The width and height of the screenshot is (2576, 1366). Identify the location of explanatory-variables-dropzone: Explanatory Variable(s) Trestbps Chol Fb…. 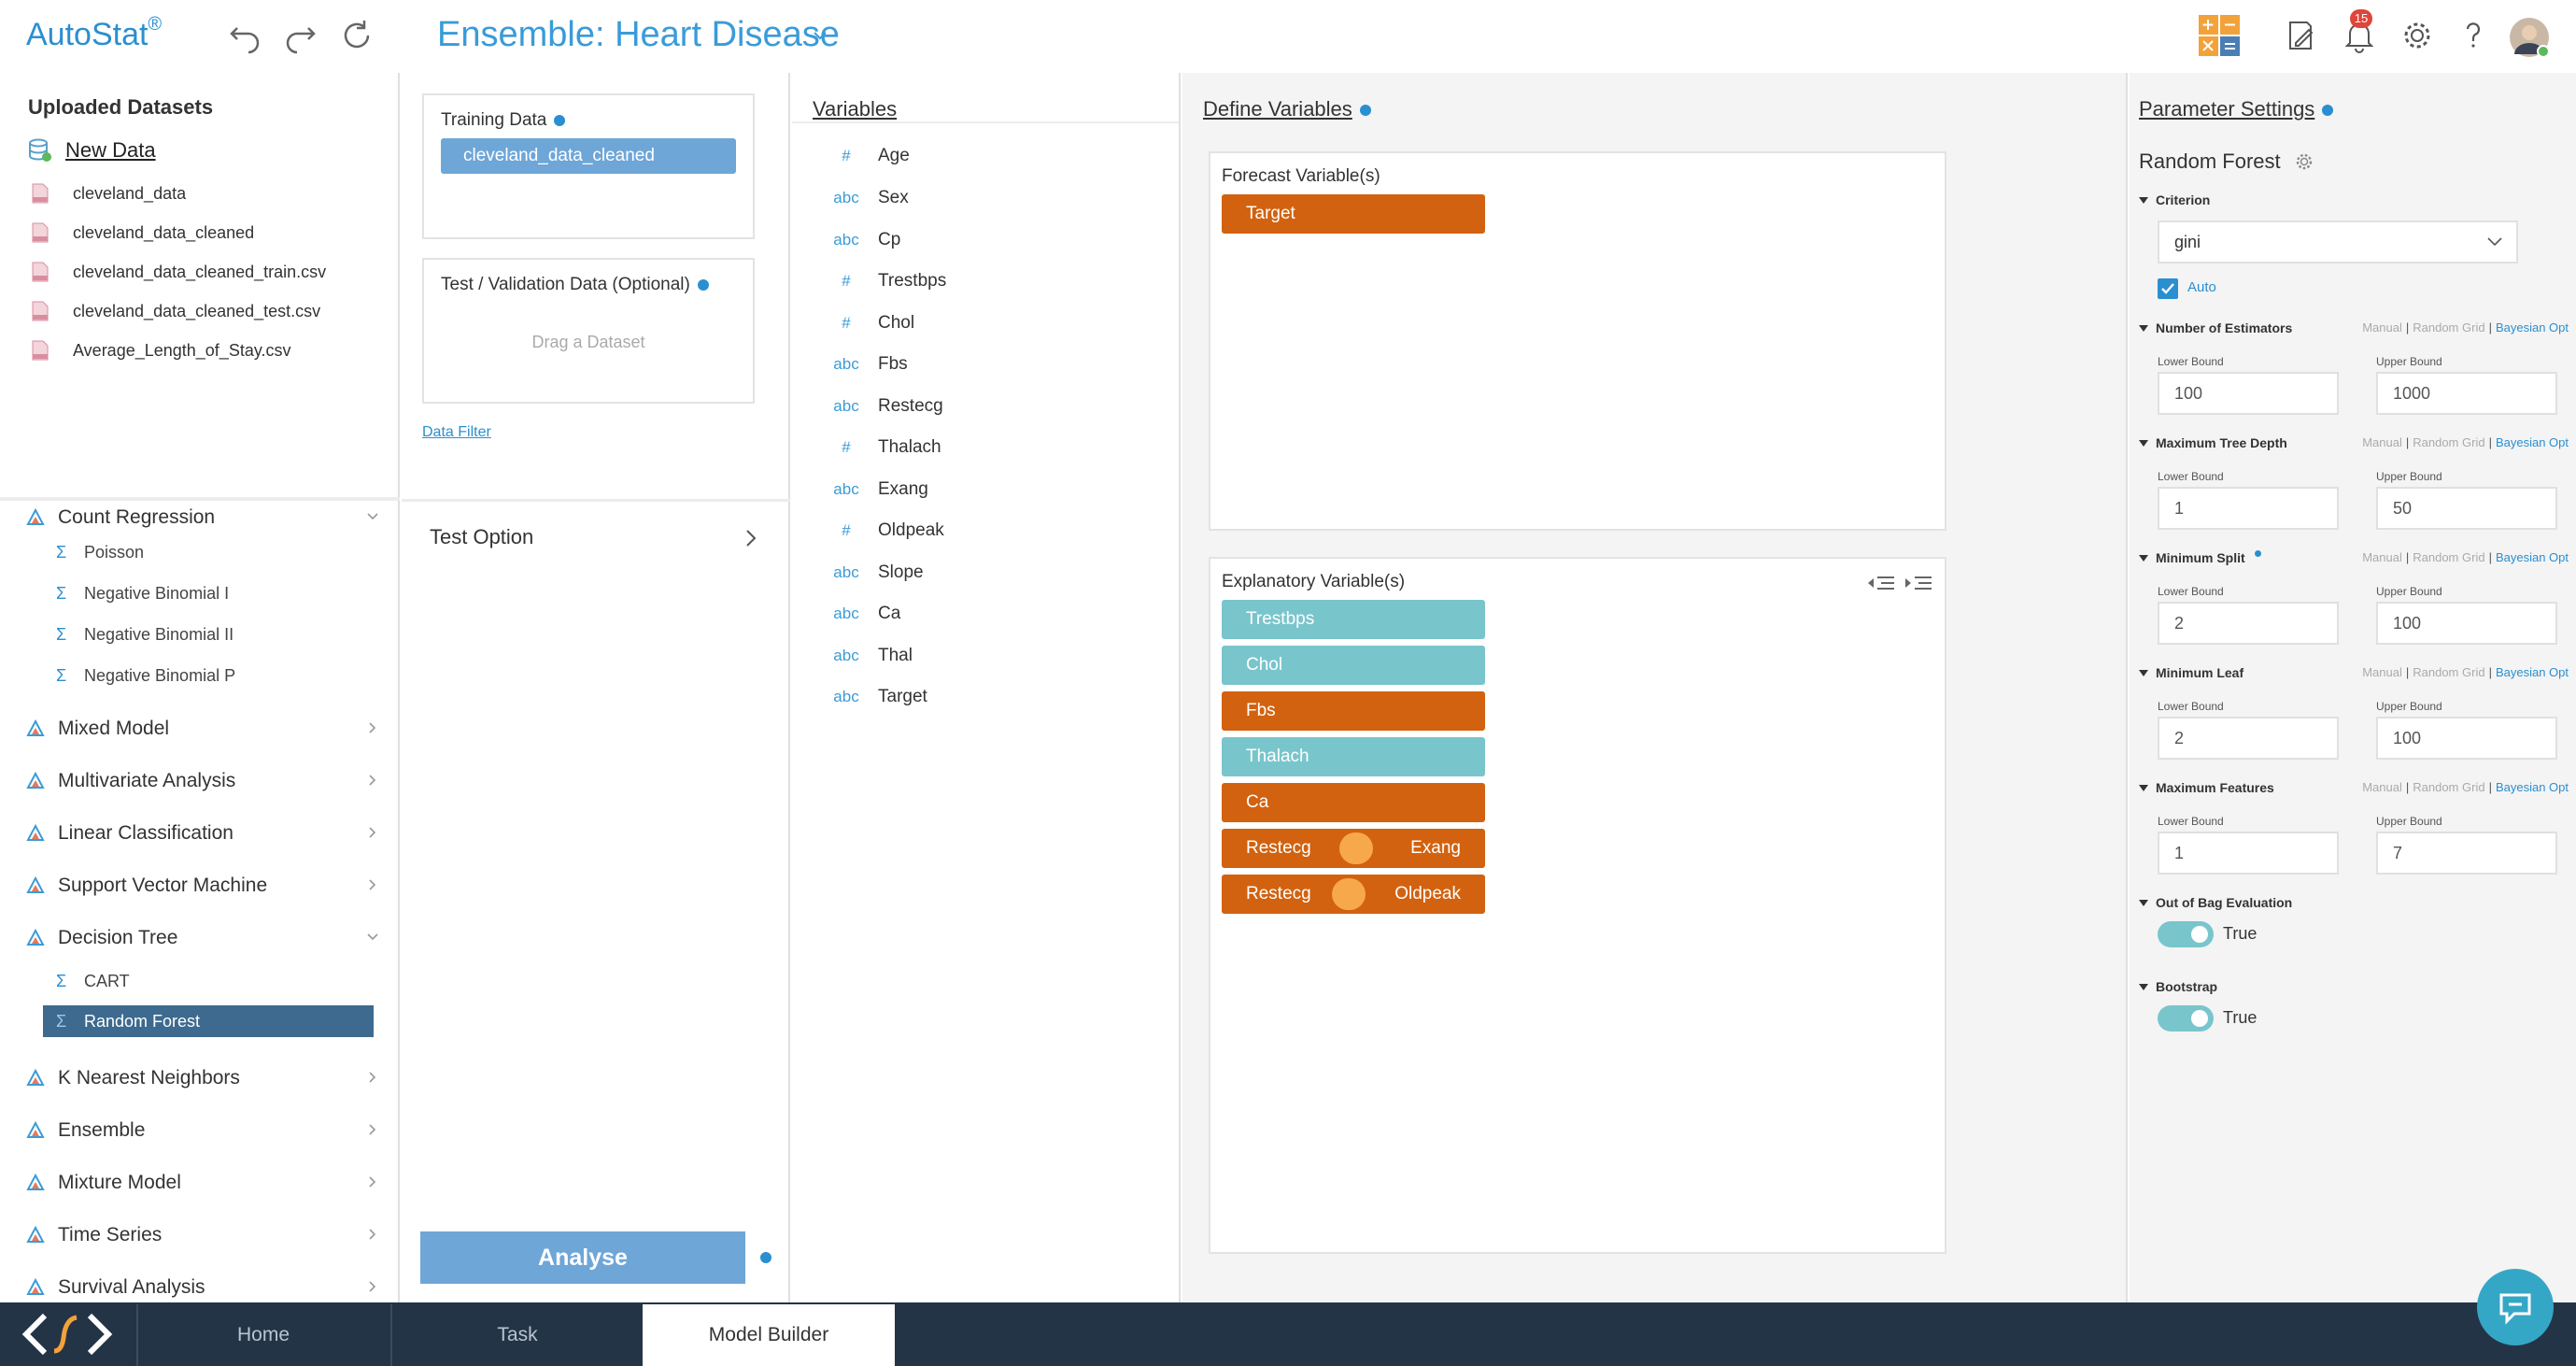
(1577, 905).